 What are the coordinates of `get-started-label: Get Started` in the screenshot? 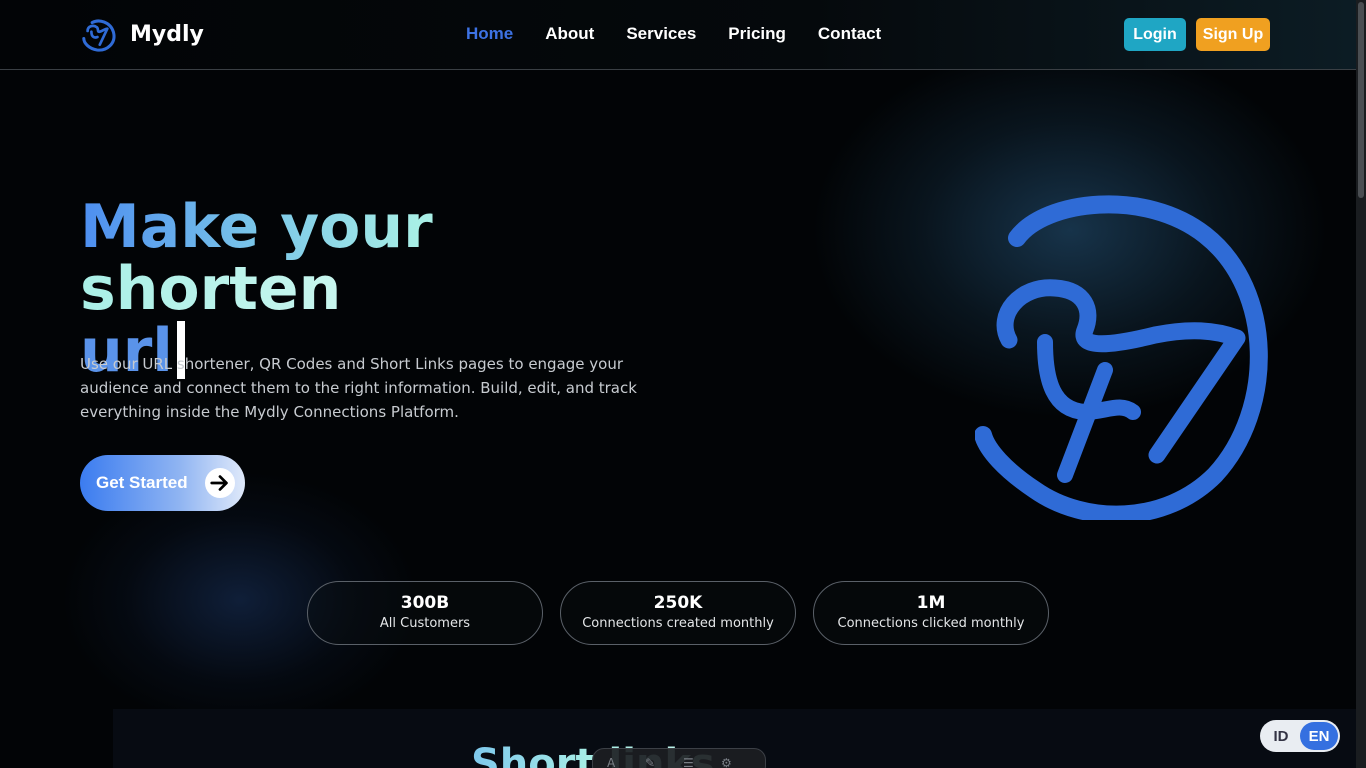 It's located at (142, 482).